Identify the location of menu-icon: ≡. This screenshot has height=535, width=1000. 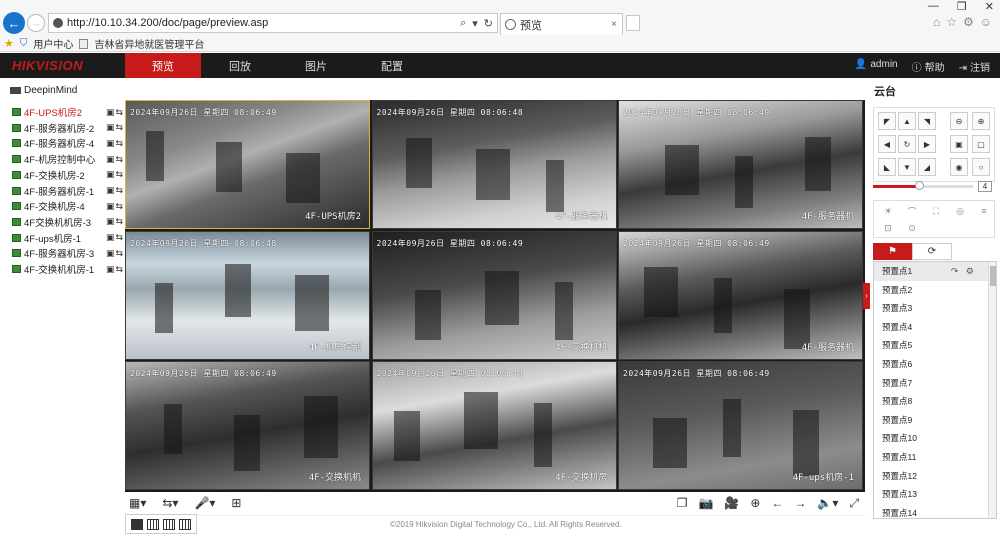
(984, 211).